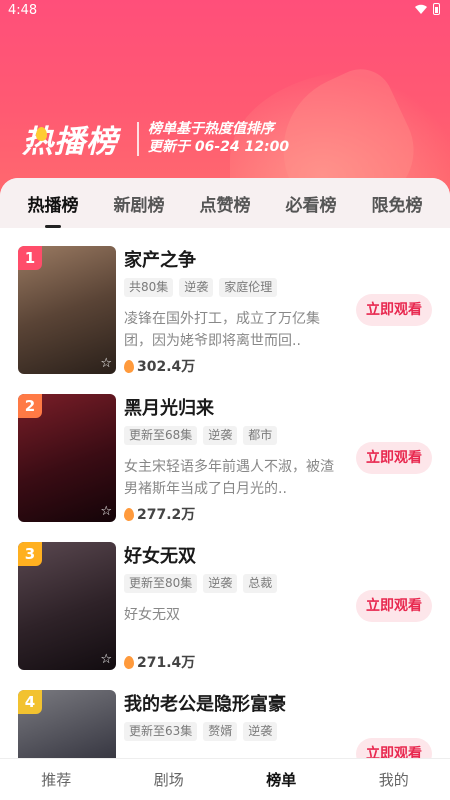  Describe the element at coordinates (169, 779) in the screenshot. I see `nav-theater: 剧场` at that location.